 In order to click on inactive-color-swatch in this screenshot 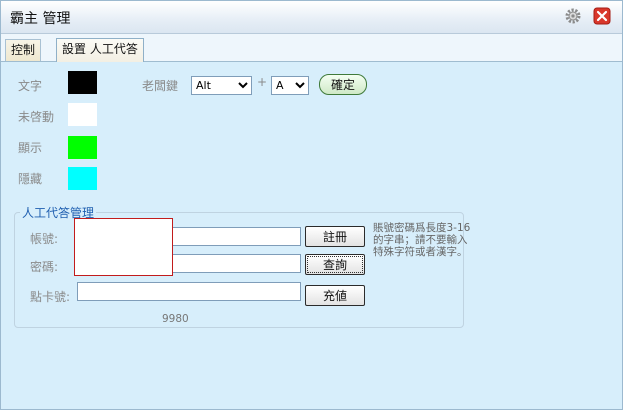, I will do `click(82, 114)`.